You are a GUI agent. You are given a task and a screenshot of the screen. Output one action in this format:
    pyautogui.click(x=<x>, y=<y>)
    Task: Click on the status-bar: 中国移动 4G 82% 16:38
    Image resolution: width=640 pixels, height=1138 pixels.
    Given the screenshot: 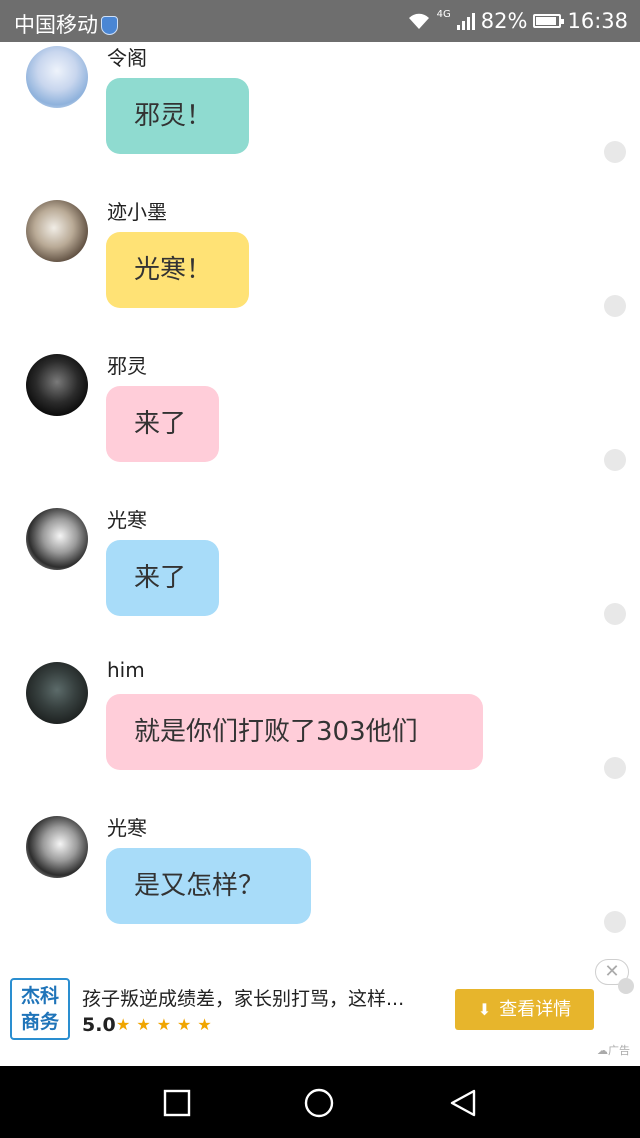 What is the action you would take?
    pyautogui.click(x=320, y=21)
    